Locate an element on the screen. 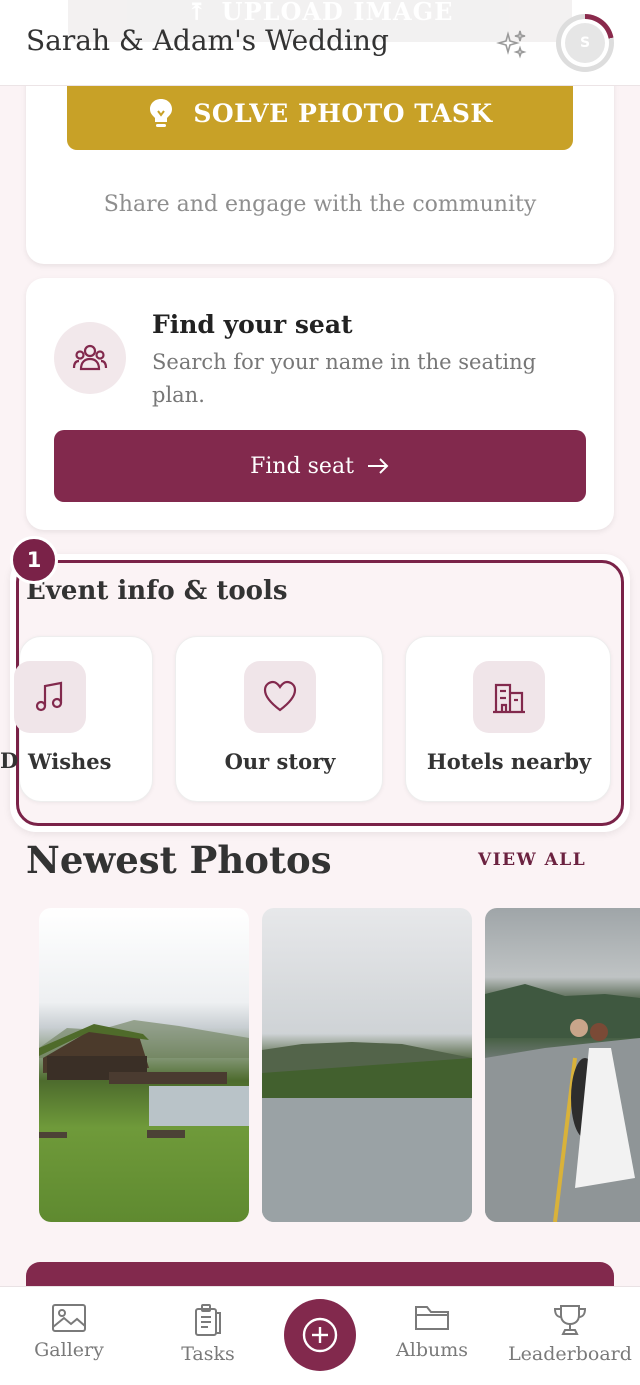 This screenshot has width=640, height=1385. nav-gallery-label: Gallery is located at coordinates (69, 1350).